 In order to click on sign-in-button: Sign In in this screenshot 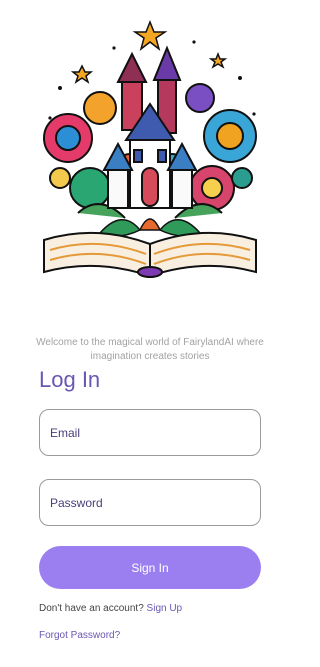, I will do `click(150, 567)`.